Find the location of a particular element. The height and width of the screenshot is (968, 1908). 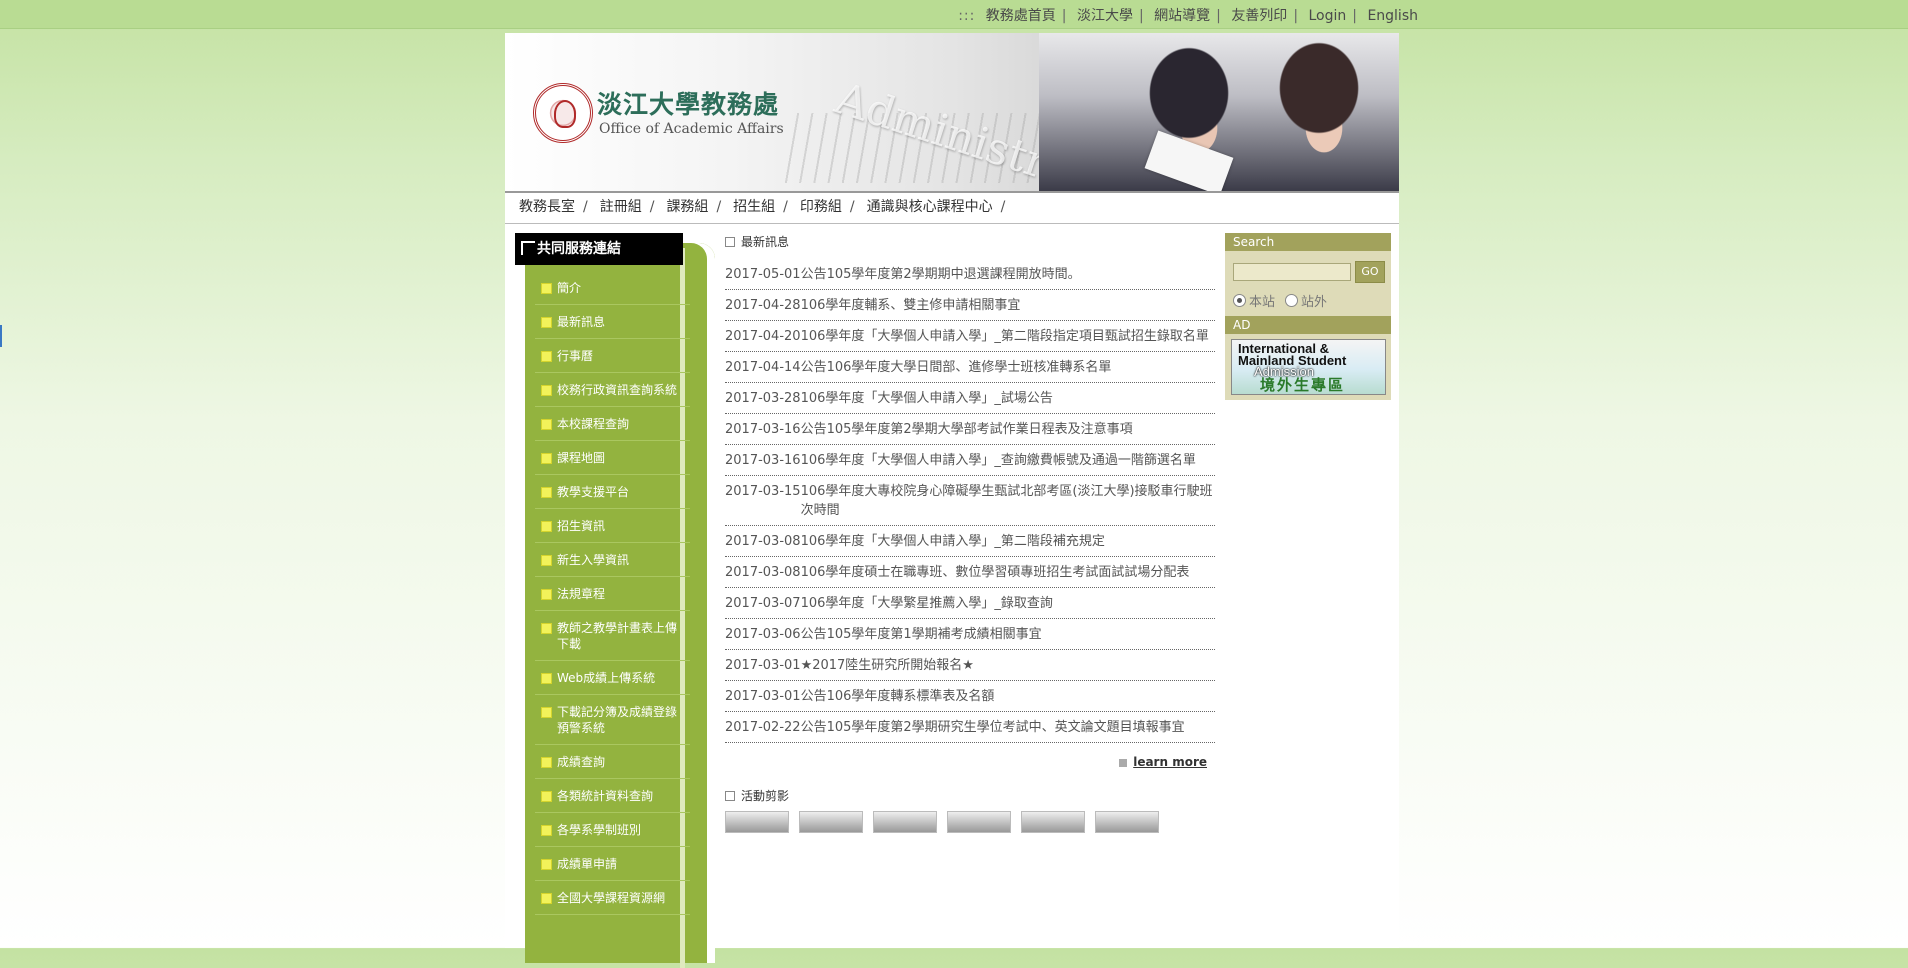

sidebar-item: 下載記分簿及成績登錄預警系統 is located at coordinates (612, 720).